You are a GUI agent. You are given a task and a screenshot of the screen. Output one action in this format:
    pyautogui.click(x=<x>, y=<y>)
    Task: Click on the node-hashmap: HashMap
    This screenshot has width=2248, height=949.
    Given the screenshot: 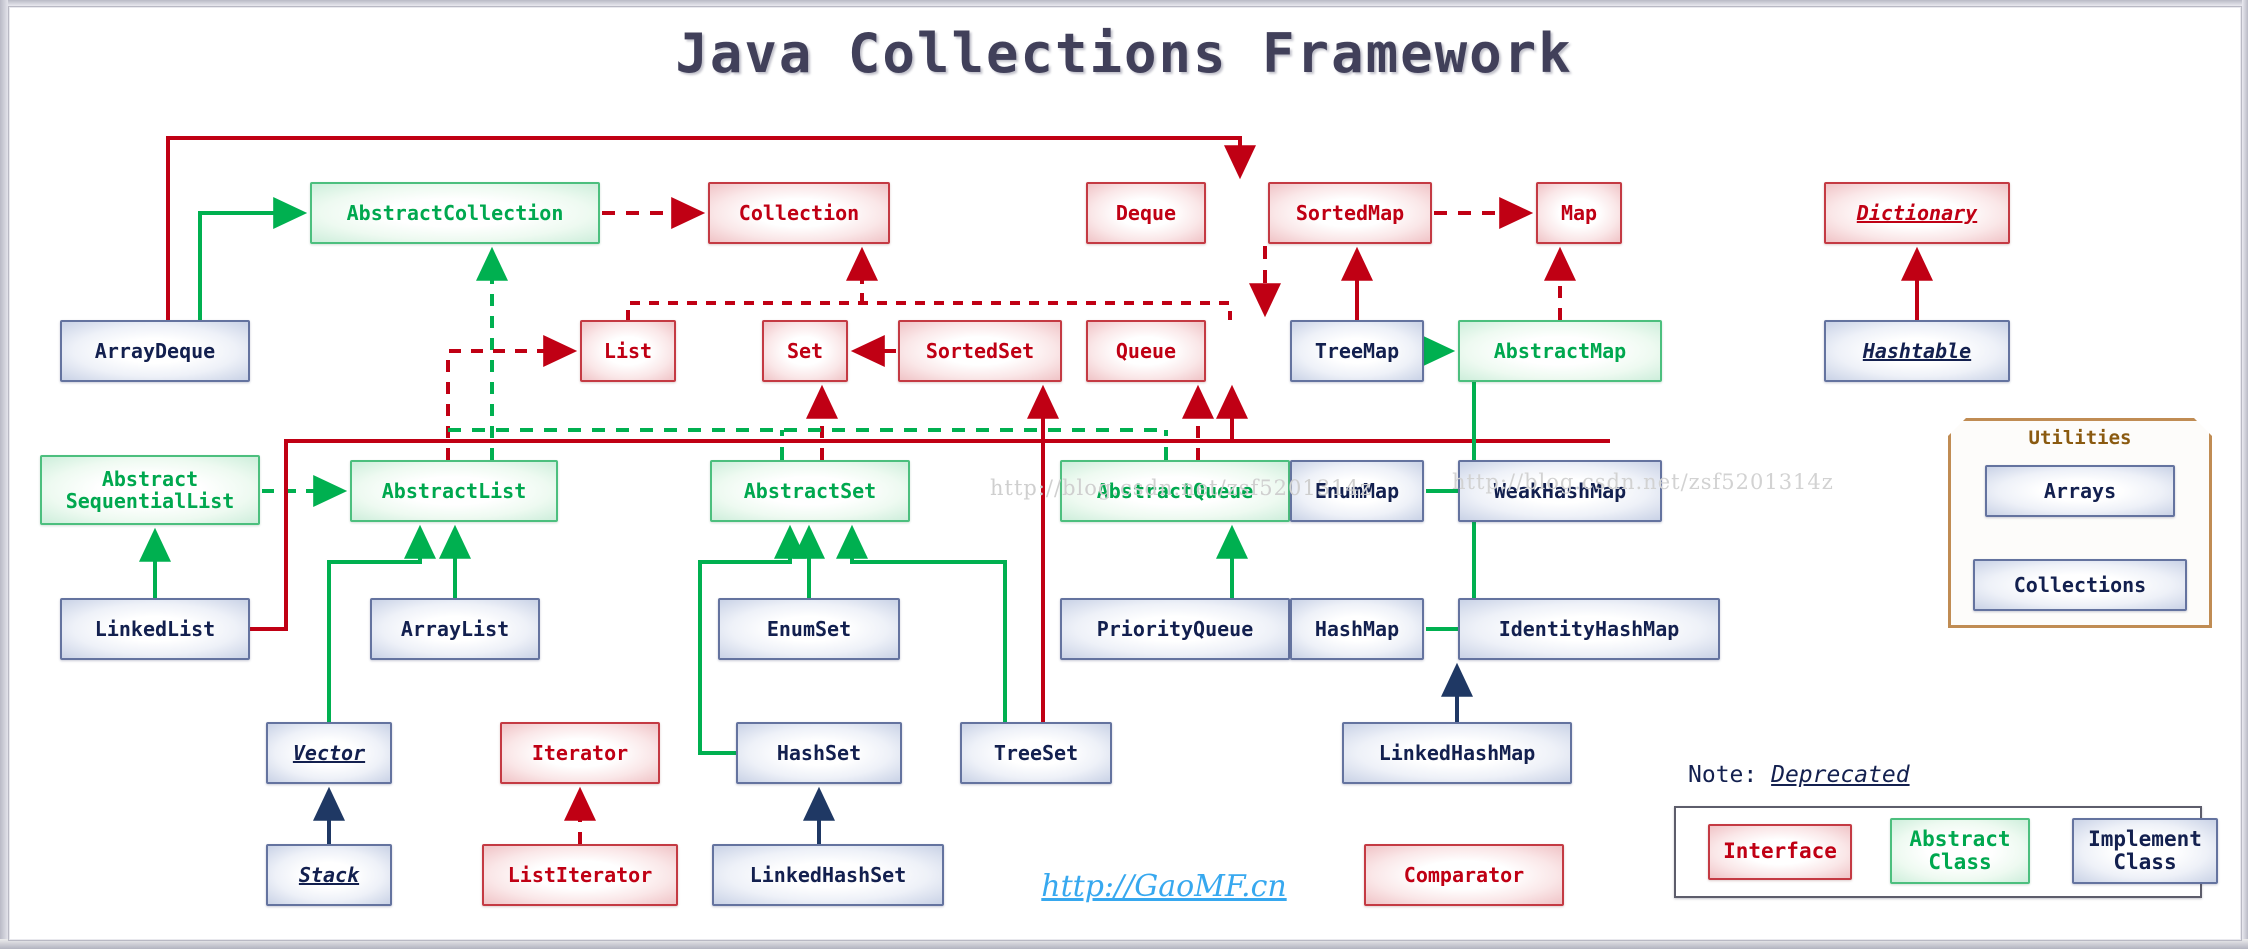 What is the action you would take?
    pyautogui.click(x=1357, y=629)
    